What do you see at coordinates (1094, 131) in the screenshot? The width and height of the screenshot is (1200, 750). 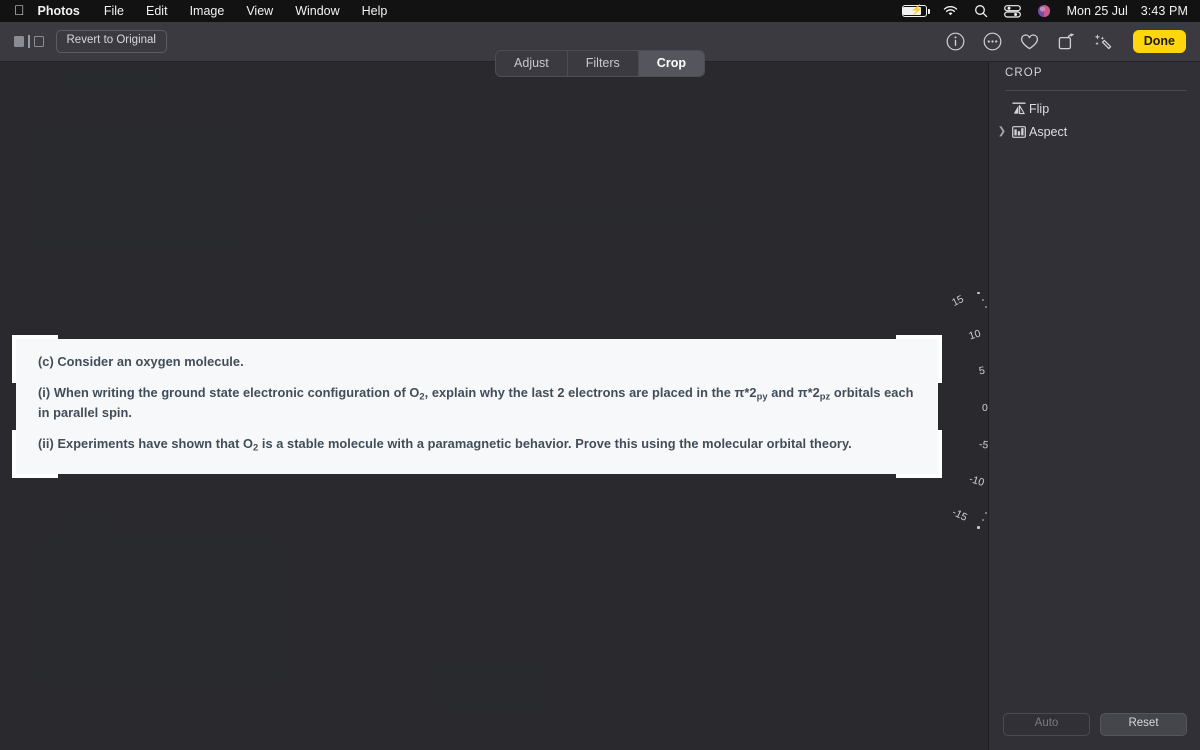 I see `sidebar-item-aspect: ❯ Aspect` at bounding box center [1094, 131].